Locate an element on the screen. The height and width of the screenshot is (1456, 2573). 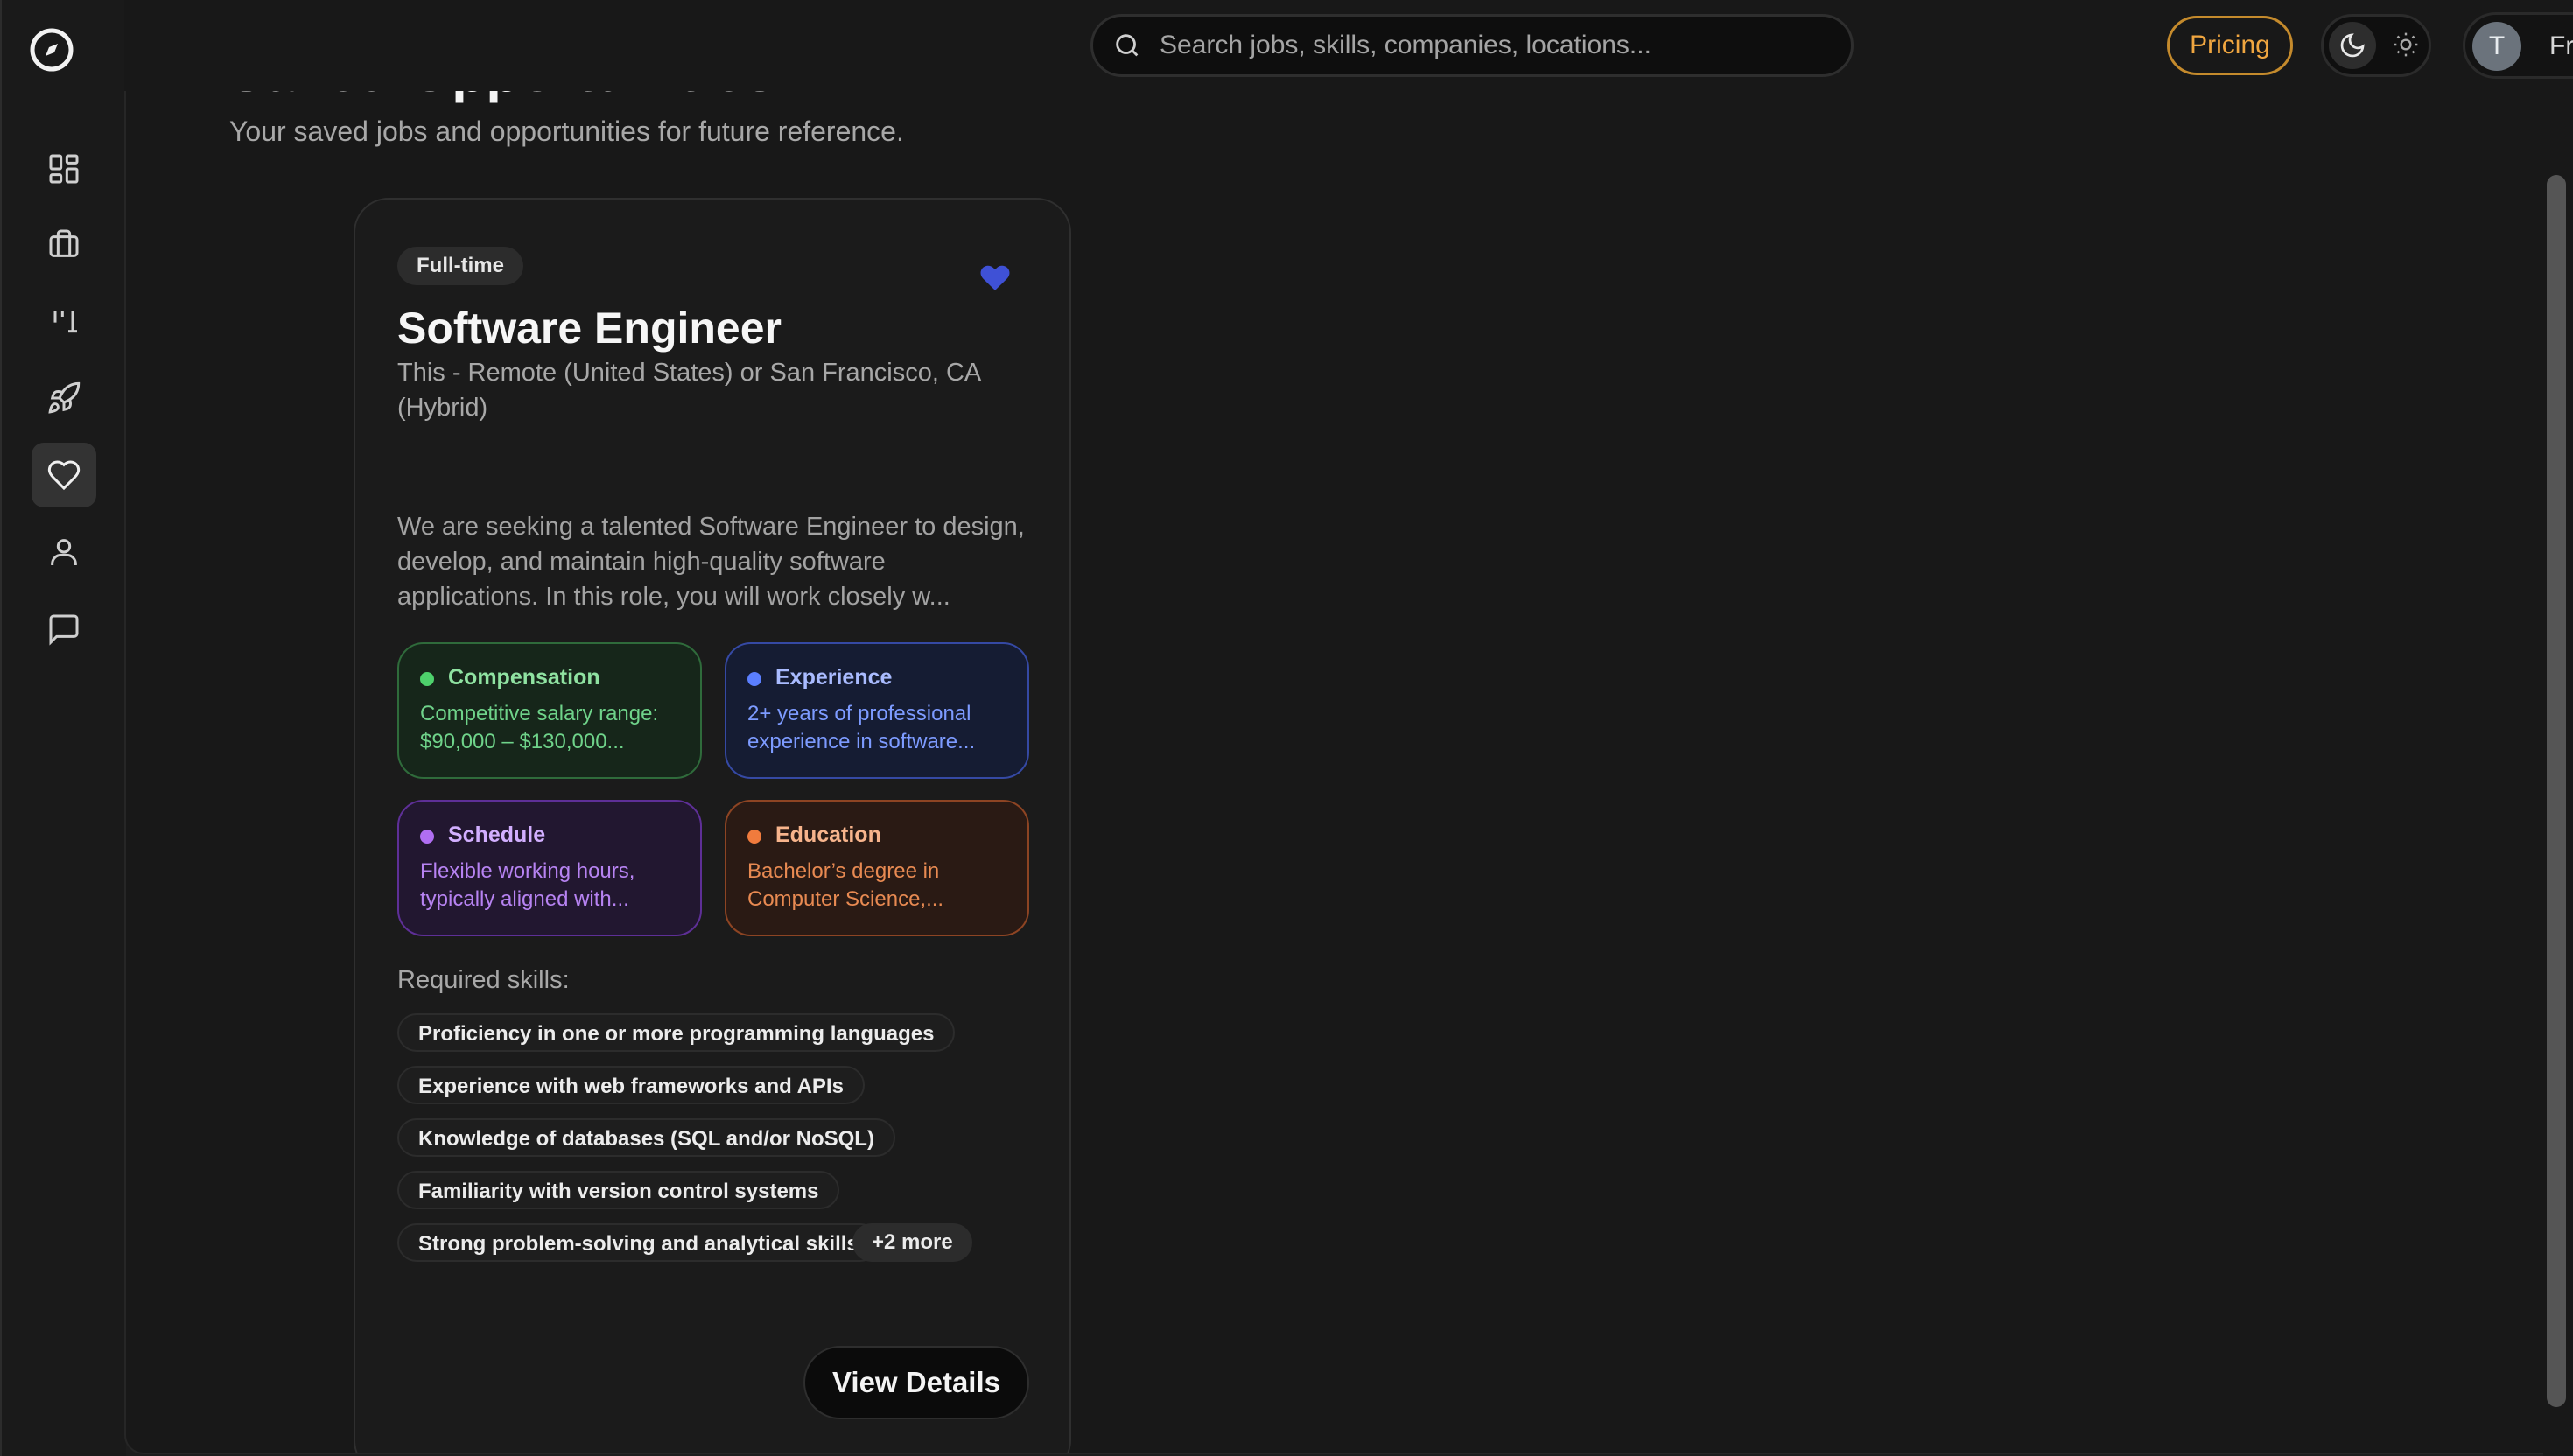
sun-icon is located at coordinates (2406, 45).